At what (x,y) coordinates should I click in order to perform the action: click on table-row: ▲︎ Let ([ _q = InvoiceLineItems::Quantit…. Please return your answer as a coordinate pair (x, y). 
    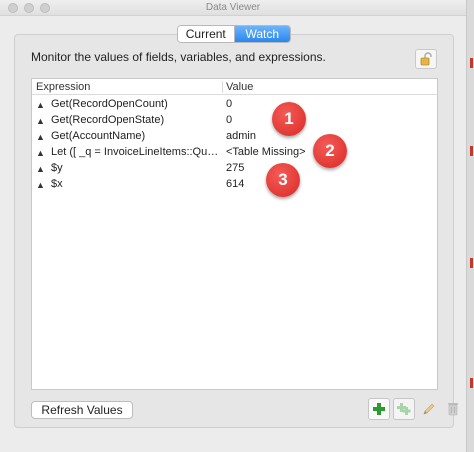
    Looking at the image, I should click on (234, 153).